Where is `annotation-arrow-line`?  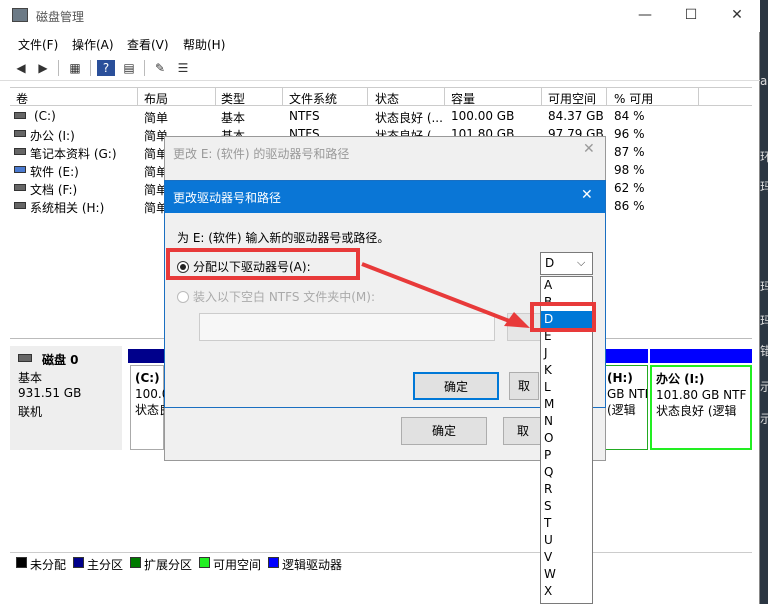
annotation-arrow-line is located at coordinates (437, 293).